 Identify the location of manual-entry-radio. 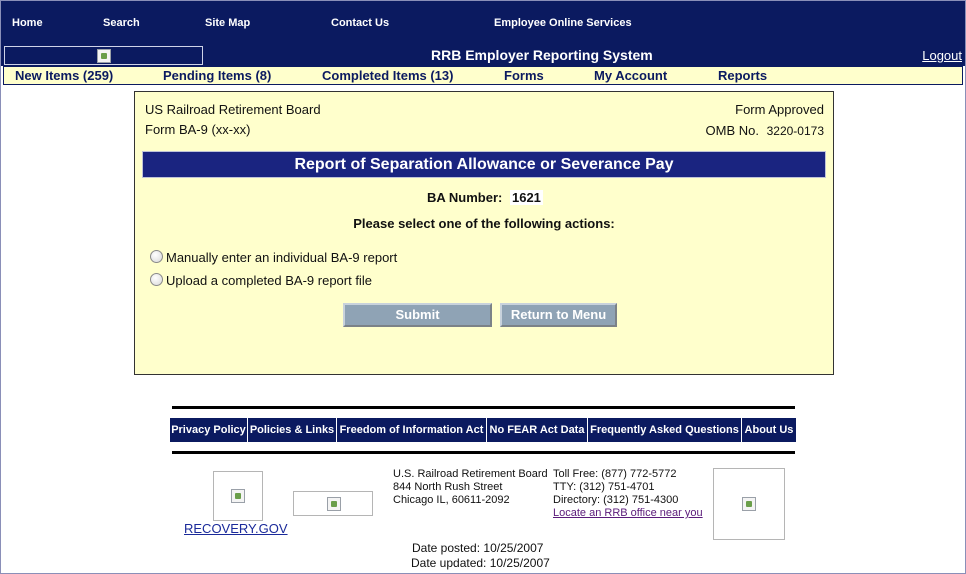
(156, 256).